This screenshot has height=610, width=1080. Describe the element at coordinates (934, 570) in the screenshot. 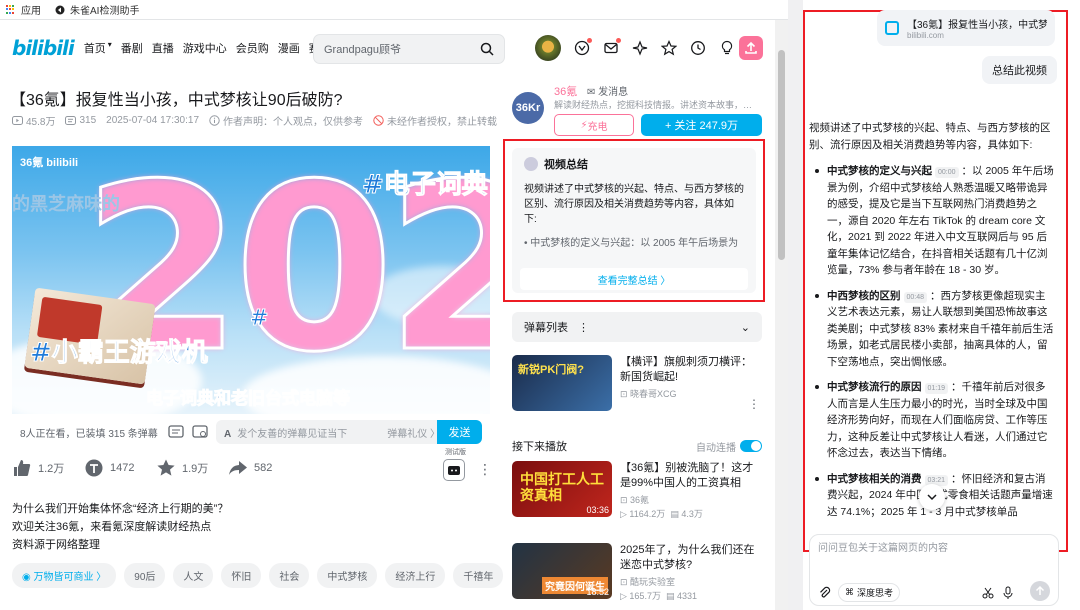

I see `ai-chat-input: 问问豆包关于这篇网页的内容 ⌘ 深度思考` at that location.